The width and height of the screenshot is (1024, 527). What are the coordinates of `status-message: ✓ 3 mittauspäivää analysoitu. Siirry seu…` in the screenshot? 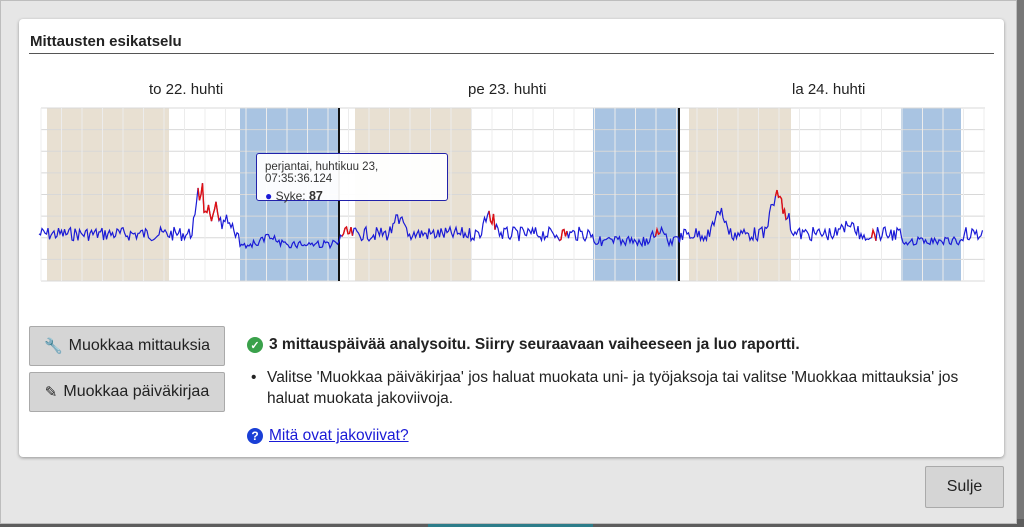 It's located at (523, 345).